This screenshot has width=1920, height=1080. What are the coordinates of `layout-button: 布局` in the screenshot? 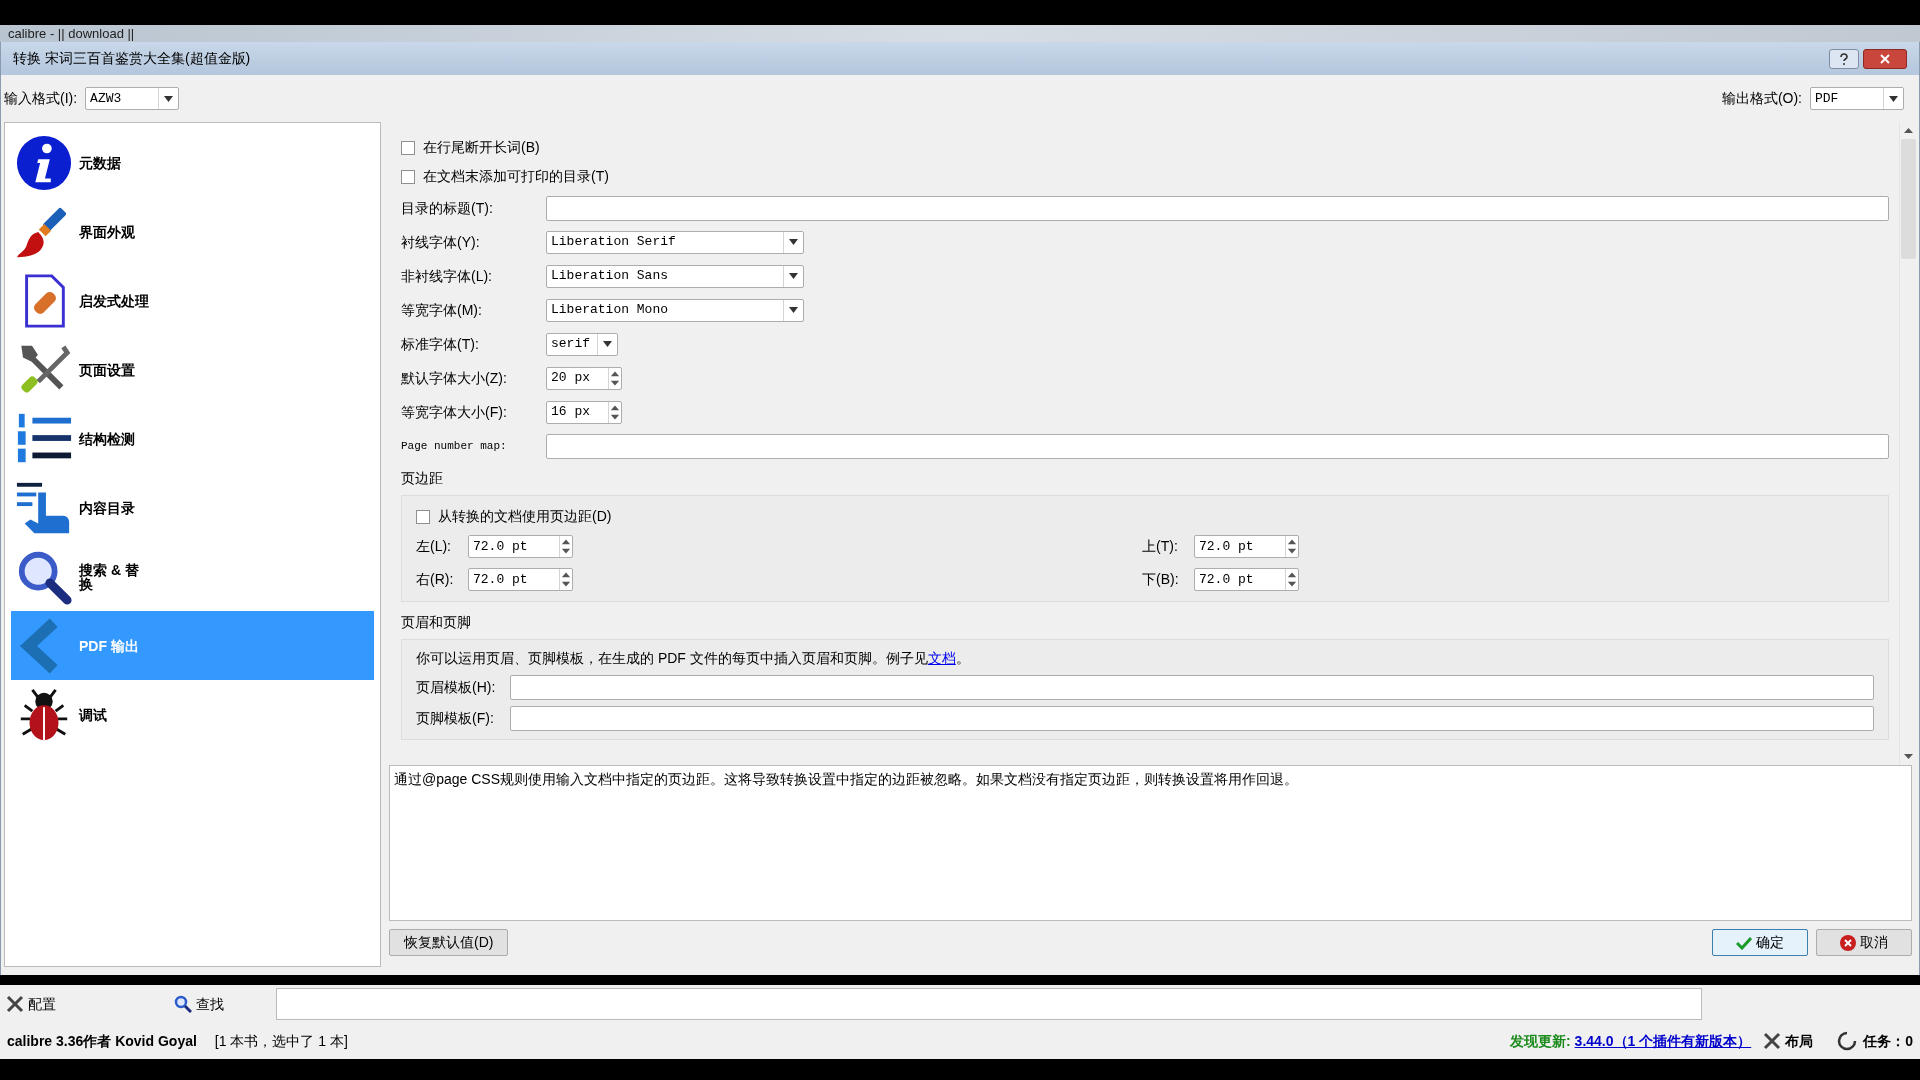 It's located at (1799, 1041).